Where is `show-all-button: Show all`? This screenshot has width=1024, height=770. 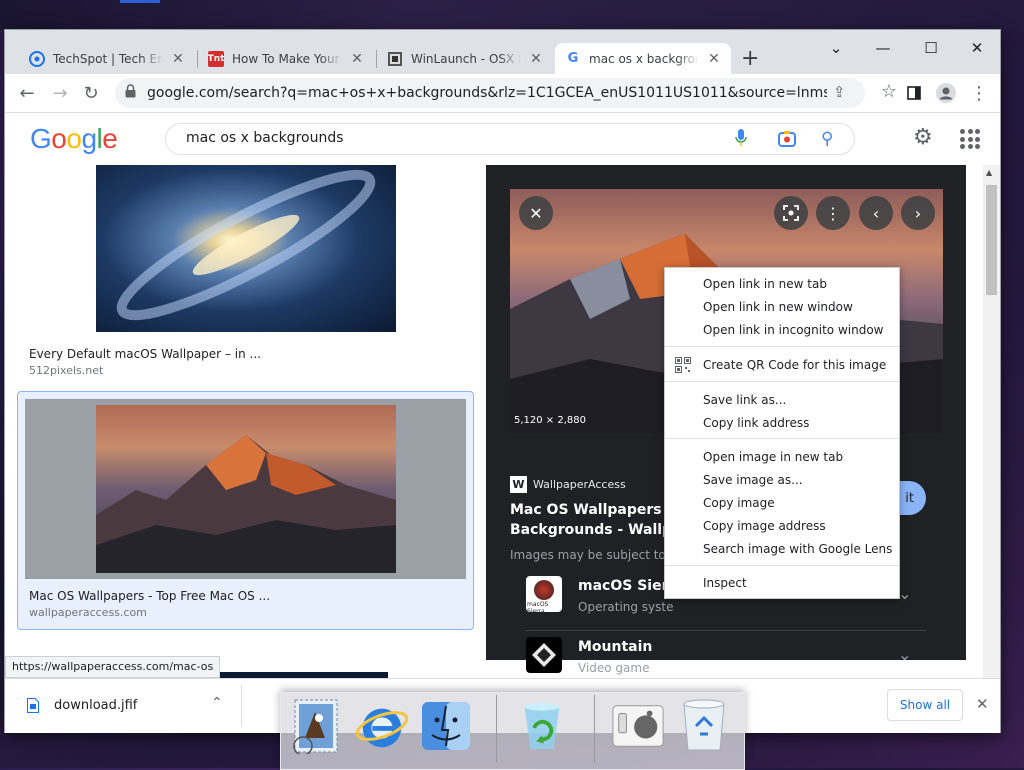
show-all-button: Show all is located at coordinates (925, 705).